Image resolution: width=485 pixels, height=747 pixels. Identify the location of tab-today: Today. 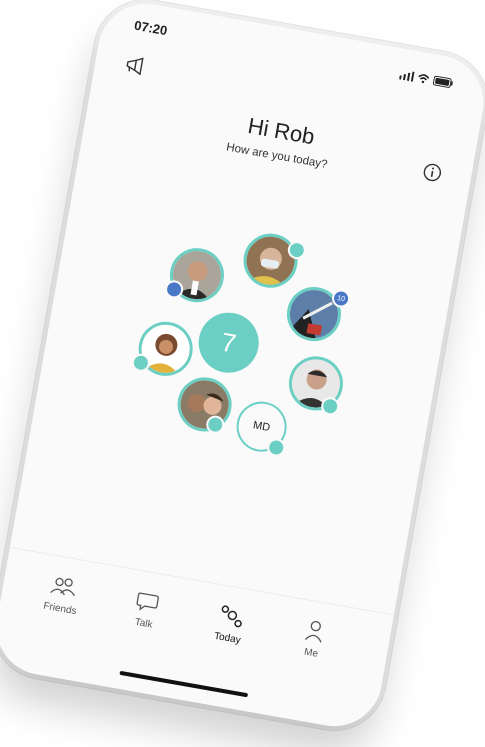
(230, 623).